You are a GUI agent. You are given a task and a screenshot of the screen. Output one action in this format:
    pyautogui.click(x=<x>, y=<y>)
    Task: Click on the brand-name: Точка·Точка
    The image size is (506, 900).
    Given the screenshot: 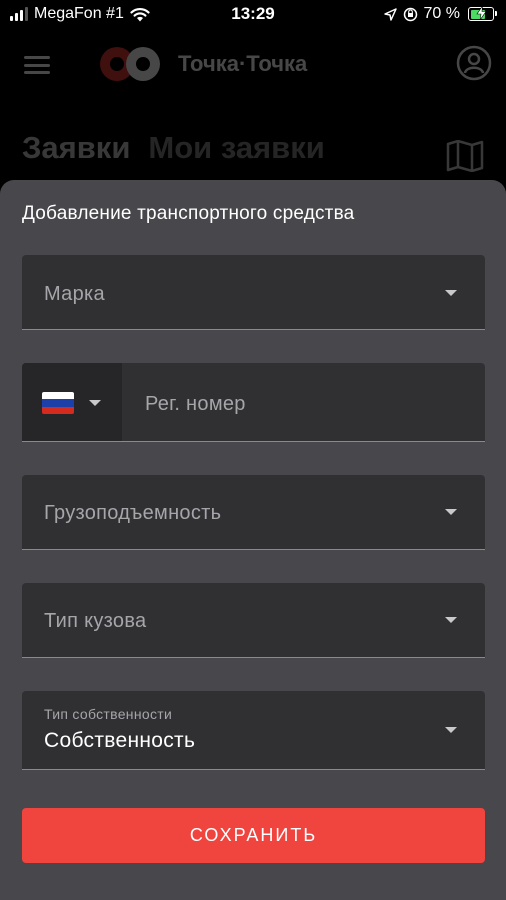 What is the action you would take?
    pyautogui.click(x=243, y=63)
    